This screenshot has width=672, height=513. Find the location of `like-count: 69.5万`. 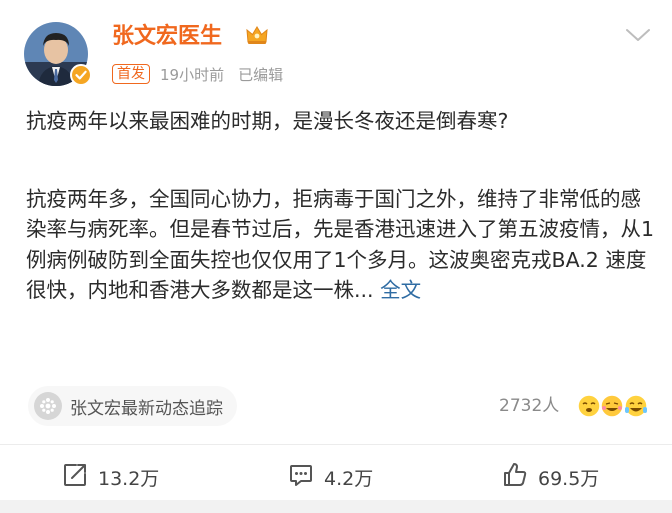

like-count: 69.5万 is located at coordinates (569, 478).